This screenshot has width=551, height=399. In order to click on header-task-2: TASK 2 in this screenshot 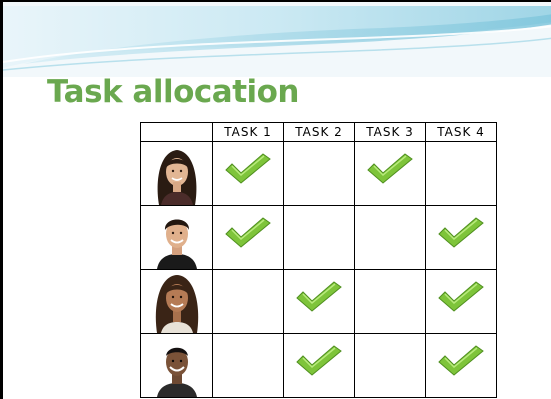, I will do `click(319, 132)`.